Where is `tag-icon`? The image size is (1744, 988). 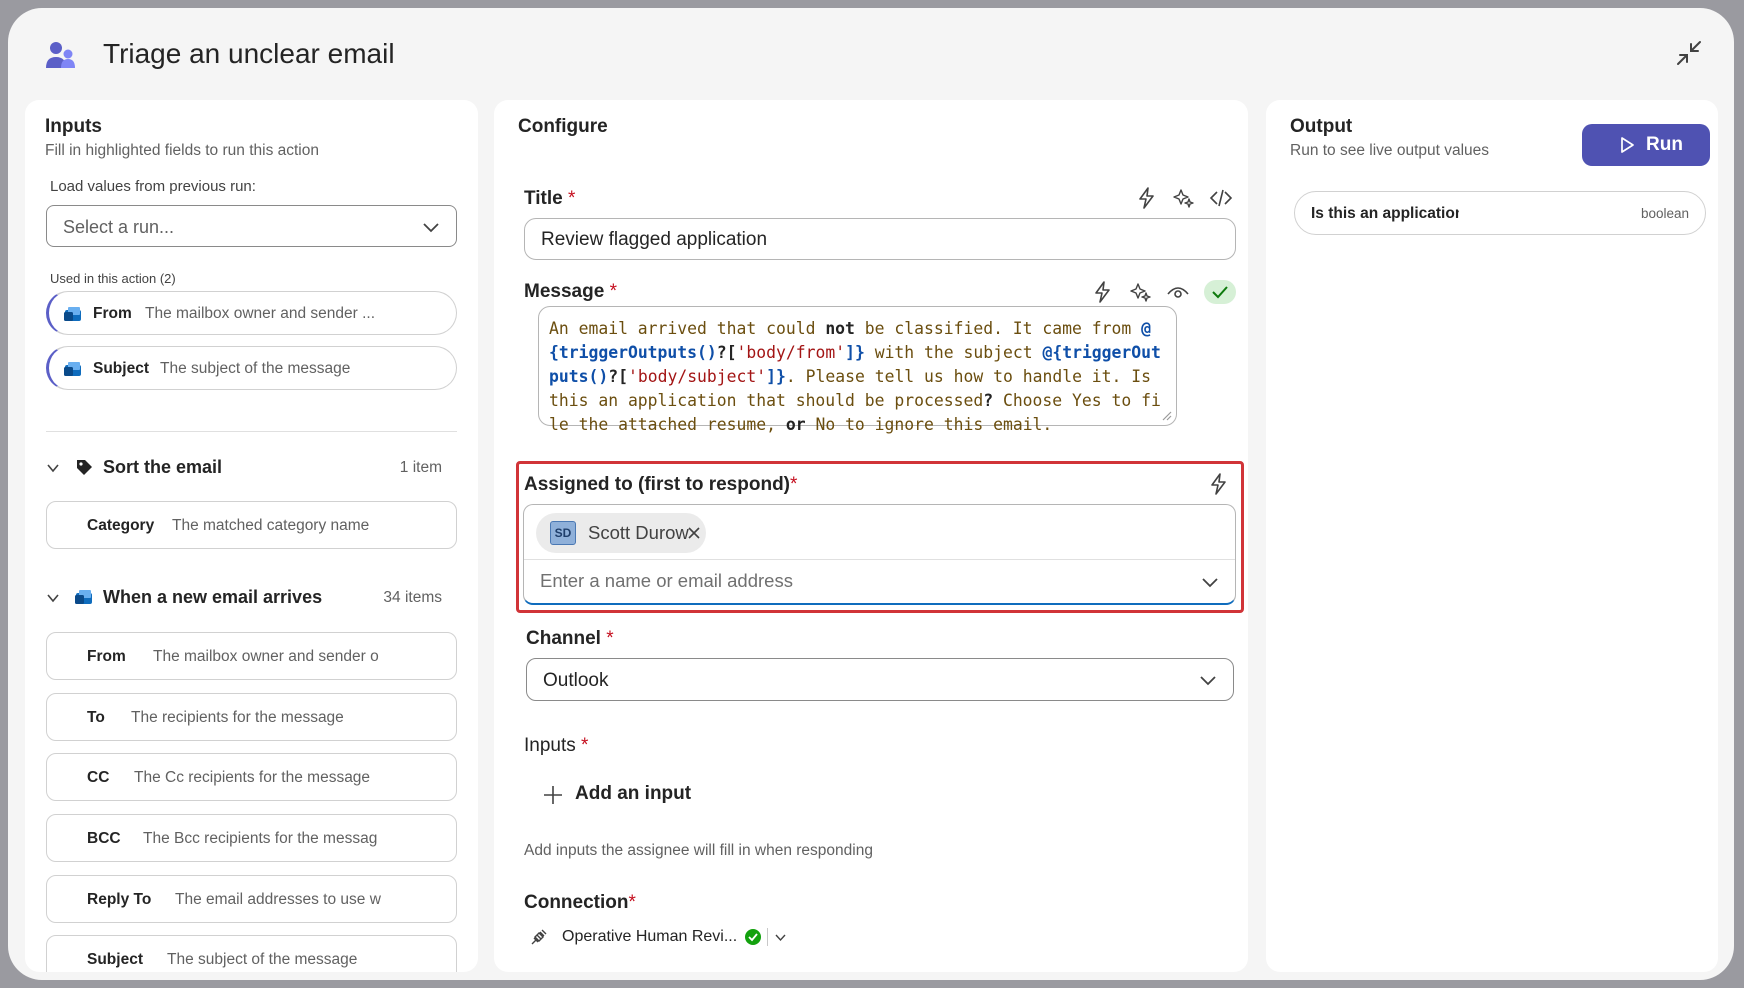
tag-icon is located at coordinates (84, 467).